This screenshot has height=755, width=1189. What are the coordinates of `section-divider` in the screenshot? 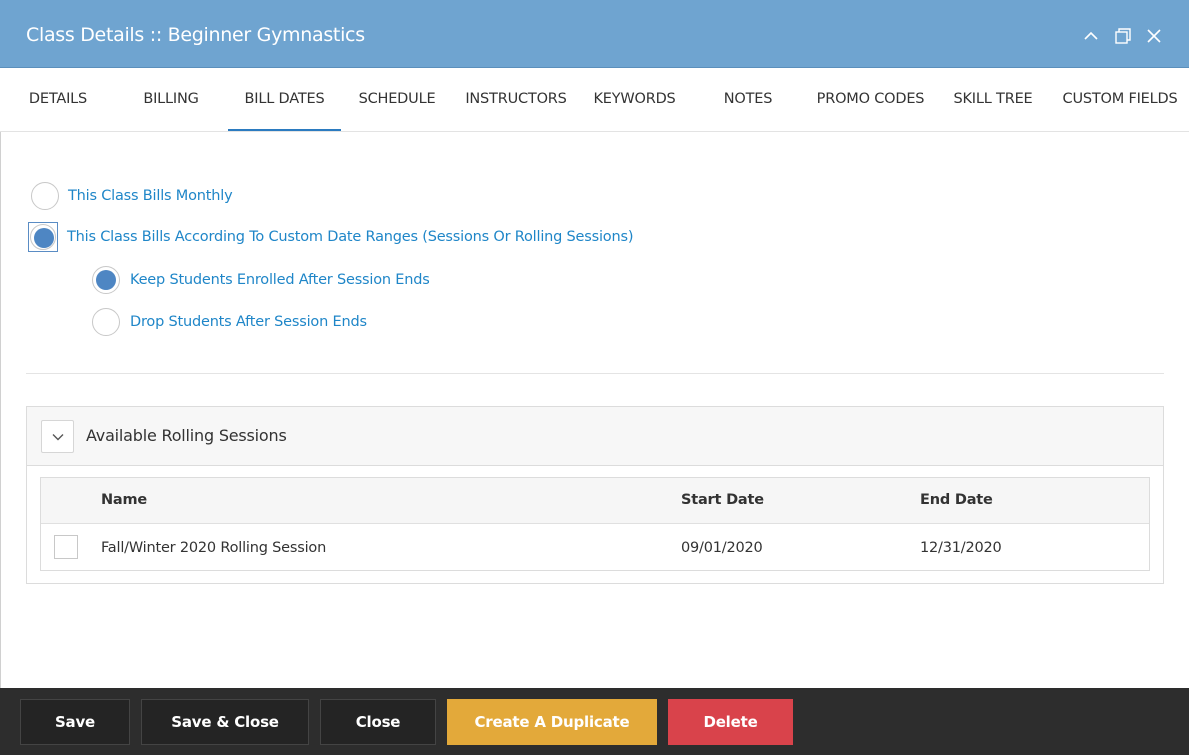 It's located at (595, 373).